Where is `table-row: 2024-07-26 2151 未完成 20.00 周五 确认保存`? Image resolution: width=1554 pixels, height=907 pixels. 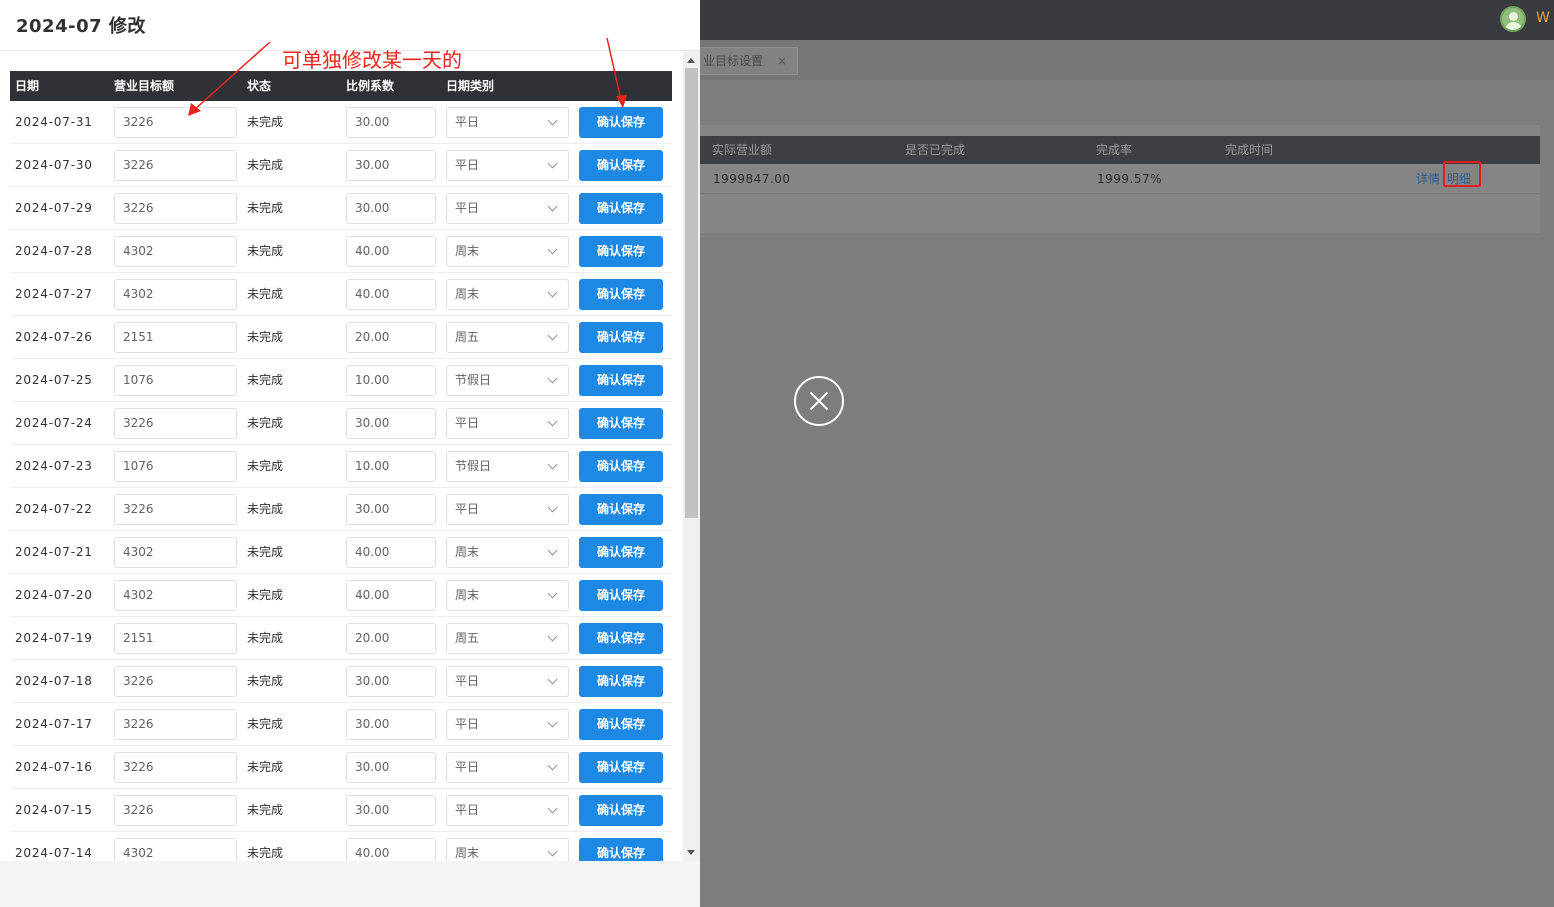 table-row: 2024-07-26 2151 未完成 20.00 周五 确认保存 is located at coordinates (341, 337).